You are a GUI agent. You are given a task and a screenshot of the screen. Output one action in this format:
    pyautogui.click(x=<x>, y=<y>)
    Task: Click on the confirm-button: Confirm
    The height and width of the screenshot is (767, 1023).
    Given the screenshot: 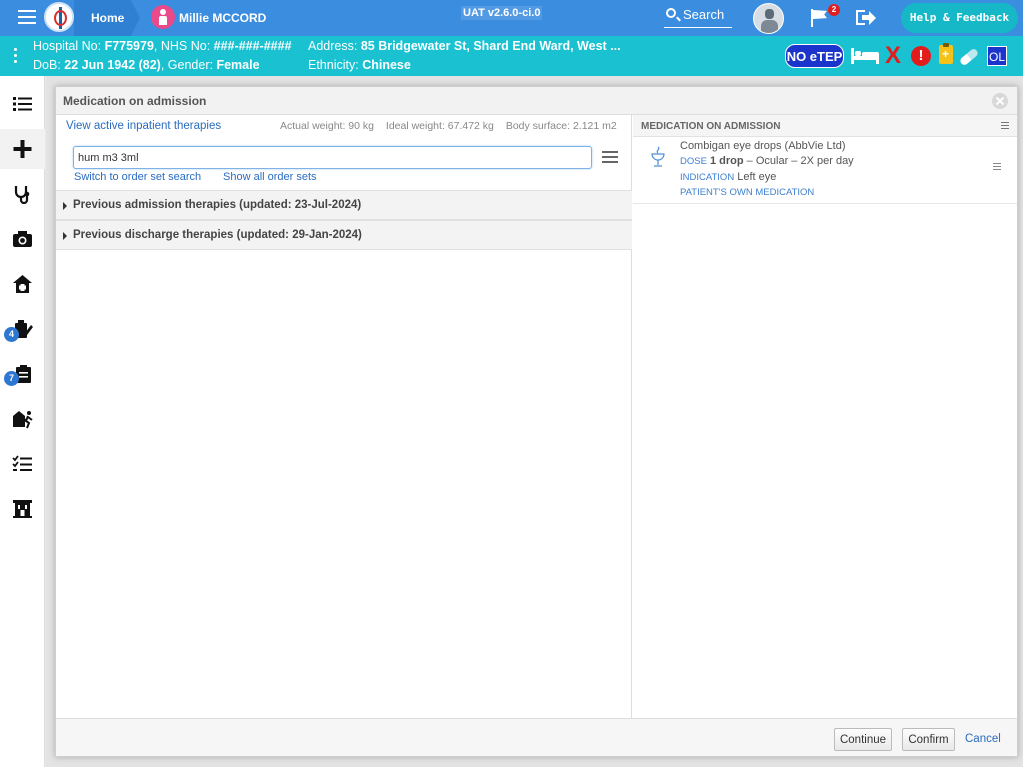 What is the action you would take?
    pyautogui.click(x=928, y=739)
    